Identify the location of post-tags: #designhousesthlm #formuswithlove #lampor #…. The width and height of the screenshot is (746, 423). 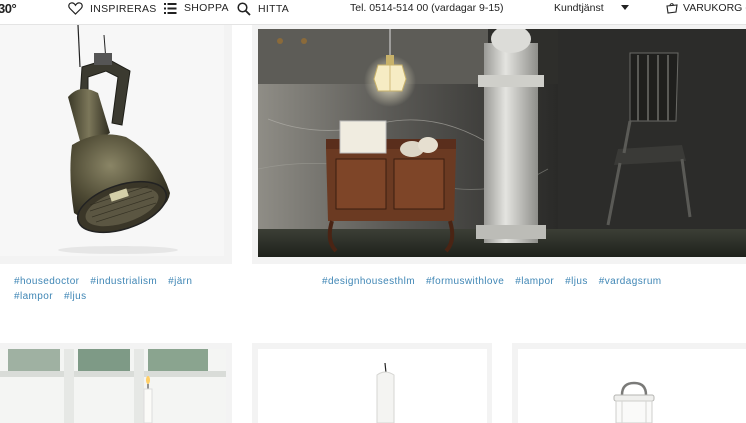
(532, 281).